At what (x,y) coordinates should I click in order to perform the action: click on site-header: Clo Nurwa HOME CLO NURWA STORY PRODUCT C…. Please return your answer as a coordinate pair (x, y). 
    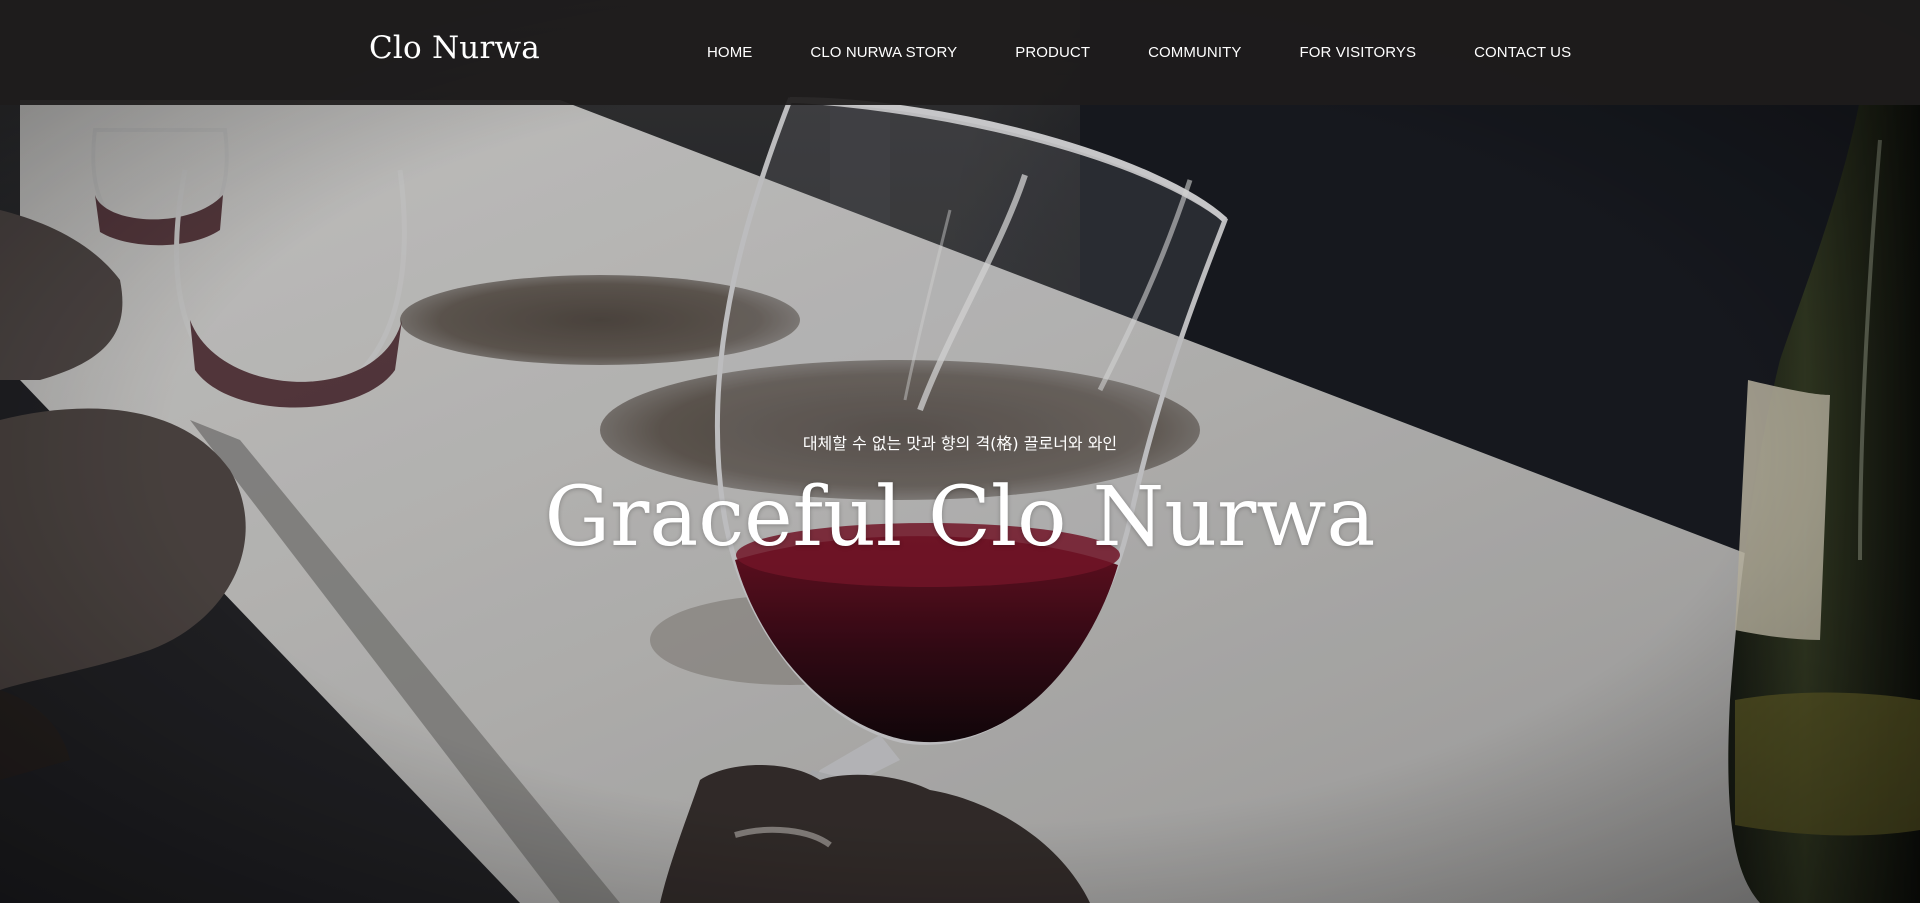
    Looking at the image, I should click on (960, 52).